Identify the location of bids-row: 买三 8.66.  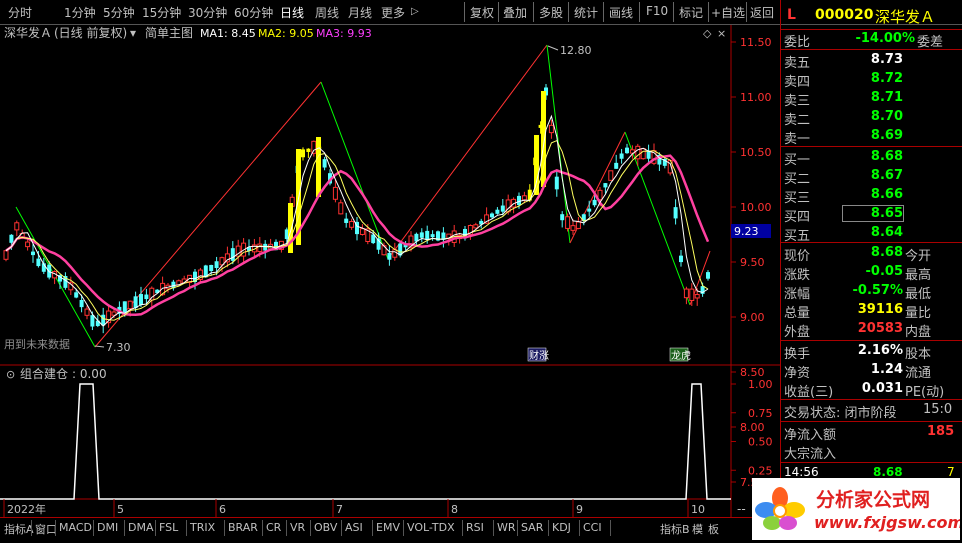
(871, 196).